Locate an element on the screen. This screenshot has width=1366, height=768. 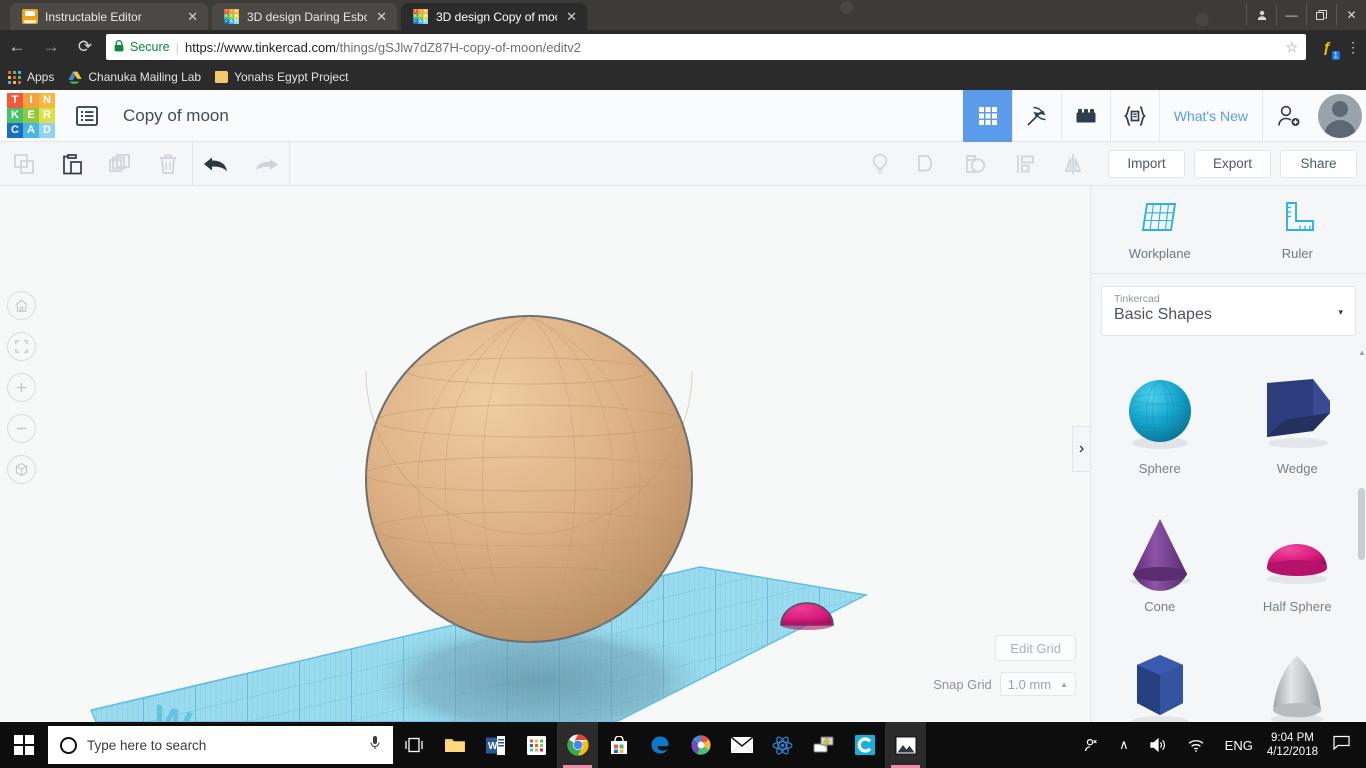
shape-polygon: Polygon is located at coordinates (1160, 672).